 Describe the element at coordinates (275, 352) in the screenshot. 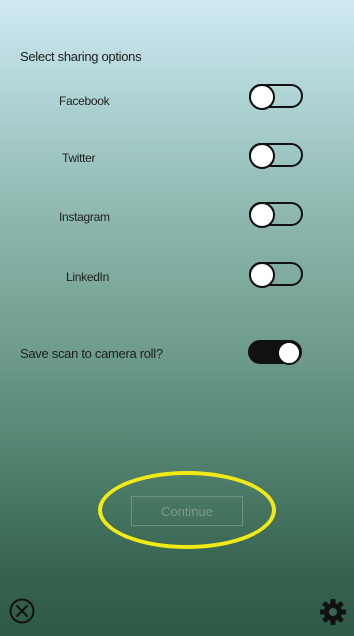

I see `save-scan-toggle` at that location.